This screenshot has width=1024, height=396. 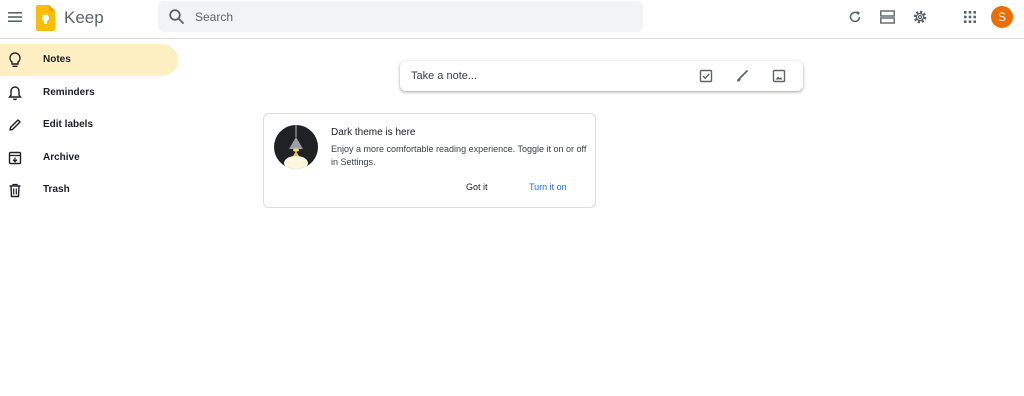 I want to click on new-image-button, so click(x=779, y=76).